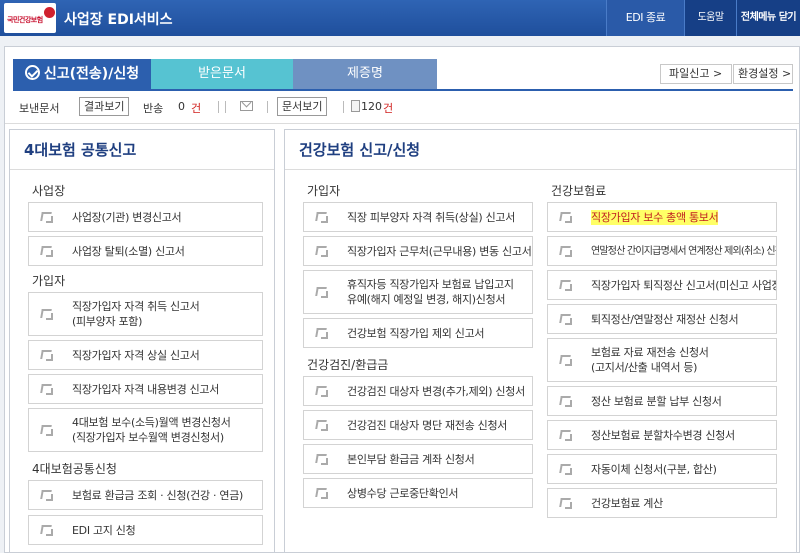 Image resolution: width=800 pixels, height=553 pixels. What do you see at coordinates (49, 12) in the screenshot?
I see `logo-mark-icon` at bounding box center [49, 12].